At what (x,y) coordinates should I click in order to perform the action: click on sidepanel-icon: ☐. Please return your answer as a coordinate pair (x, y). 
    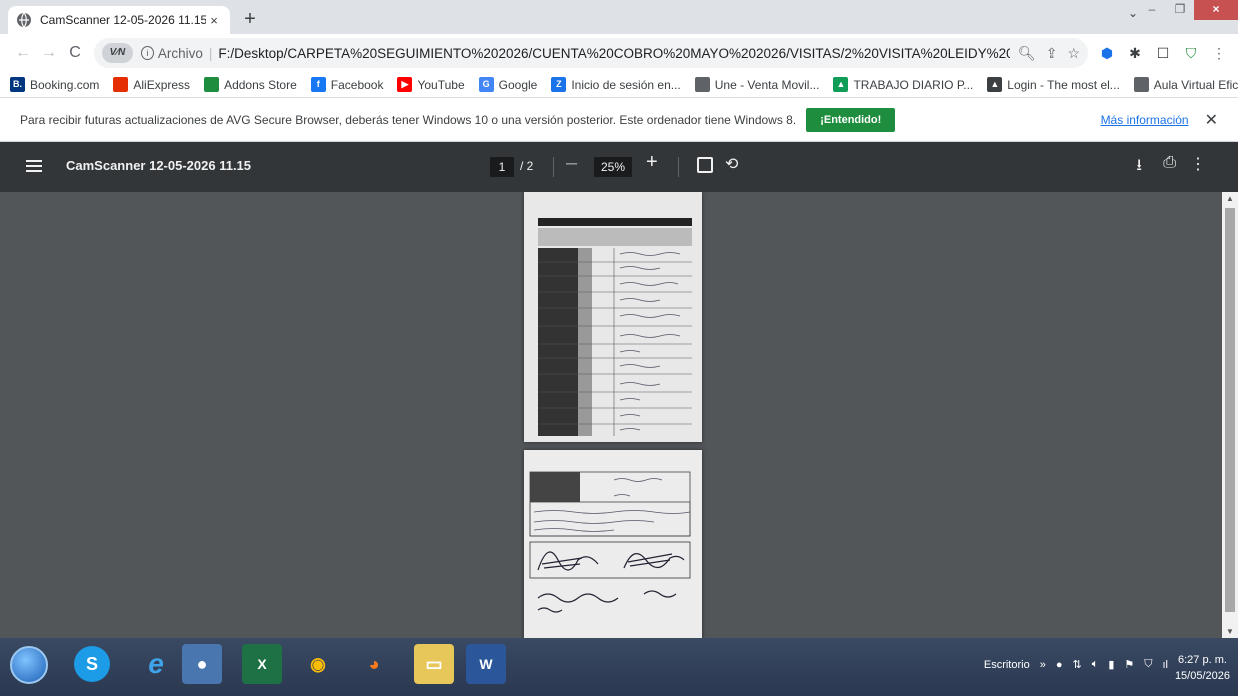
    Looking at the image, I should click on (1163, 53).